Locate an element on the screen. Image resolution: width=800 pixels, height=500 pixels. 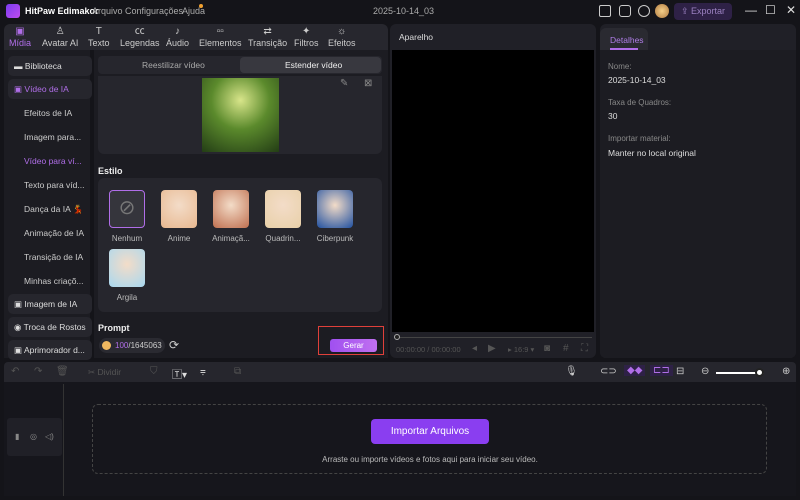
prompt-heading: Prompt is located at coordinates (114, 328).